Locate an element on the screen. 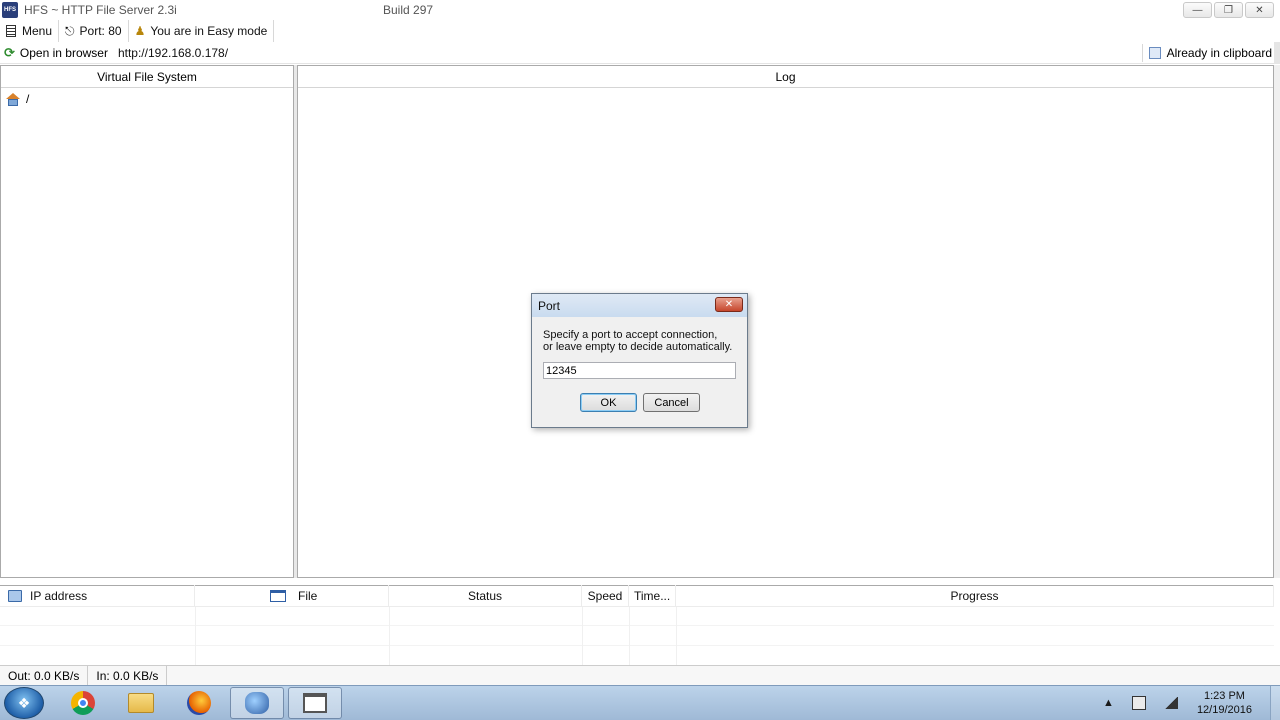 The height and width of the screenshot is (720, 1280). port-label: Port: 80 is located at coordinates (100, 31).